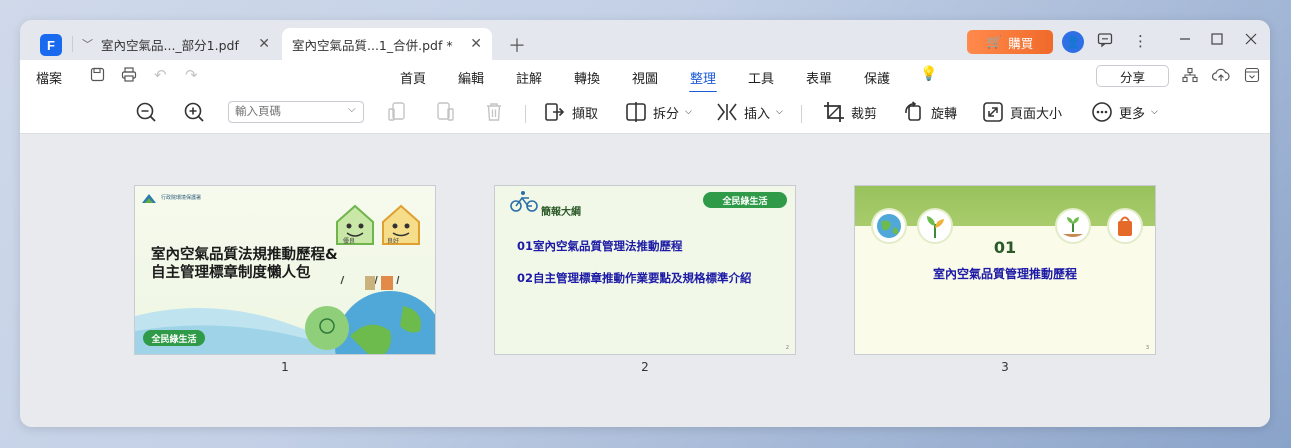 Image resolution: width=1291 pixels, height=448 pixels. I want to click on buy-label: 購買, so click(1021, 43).